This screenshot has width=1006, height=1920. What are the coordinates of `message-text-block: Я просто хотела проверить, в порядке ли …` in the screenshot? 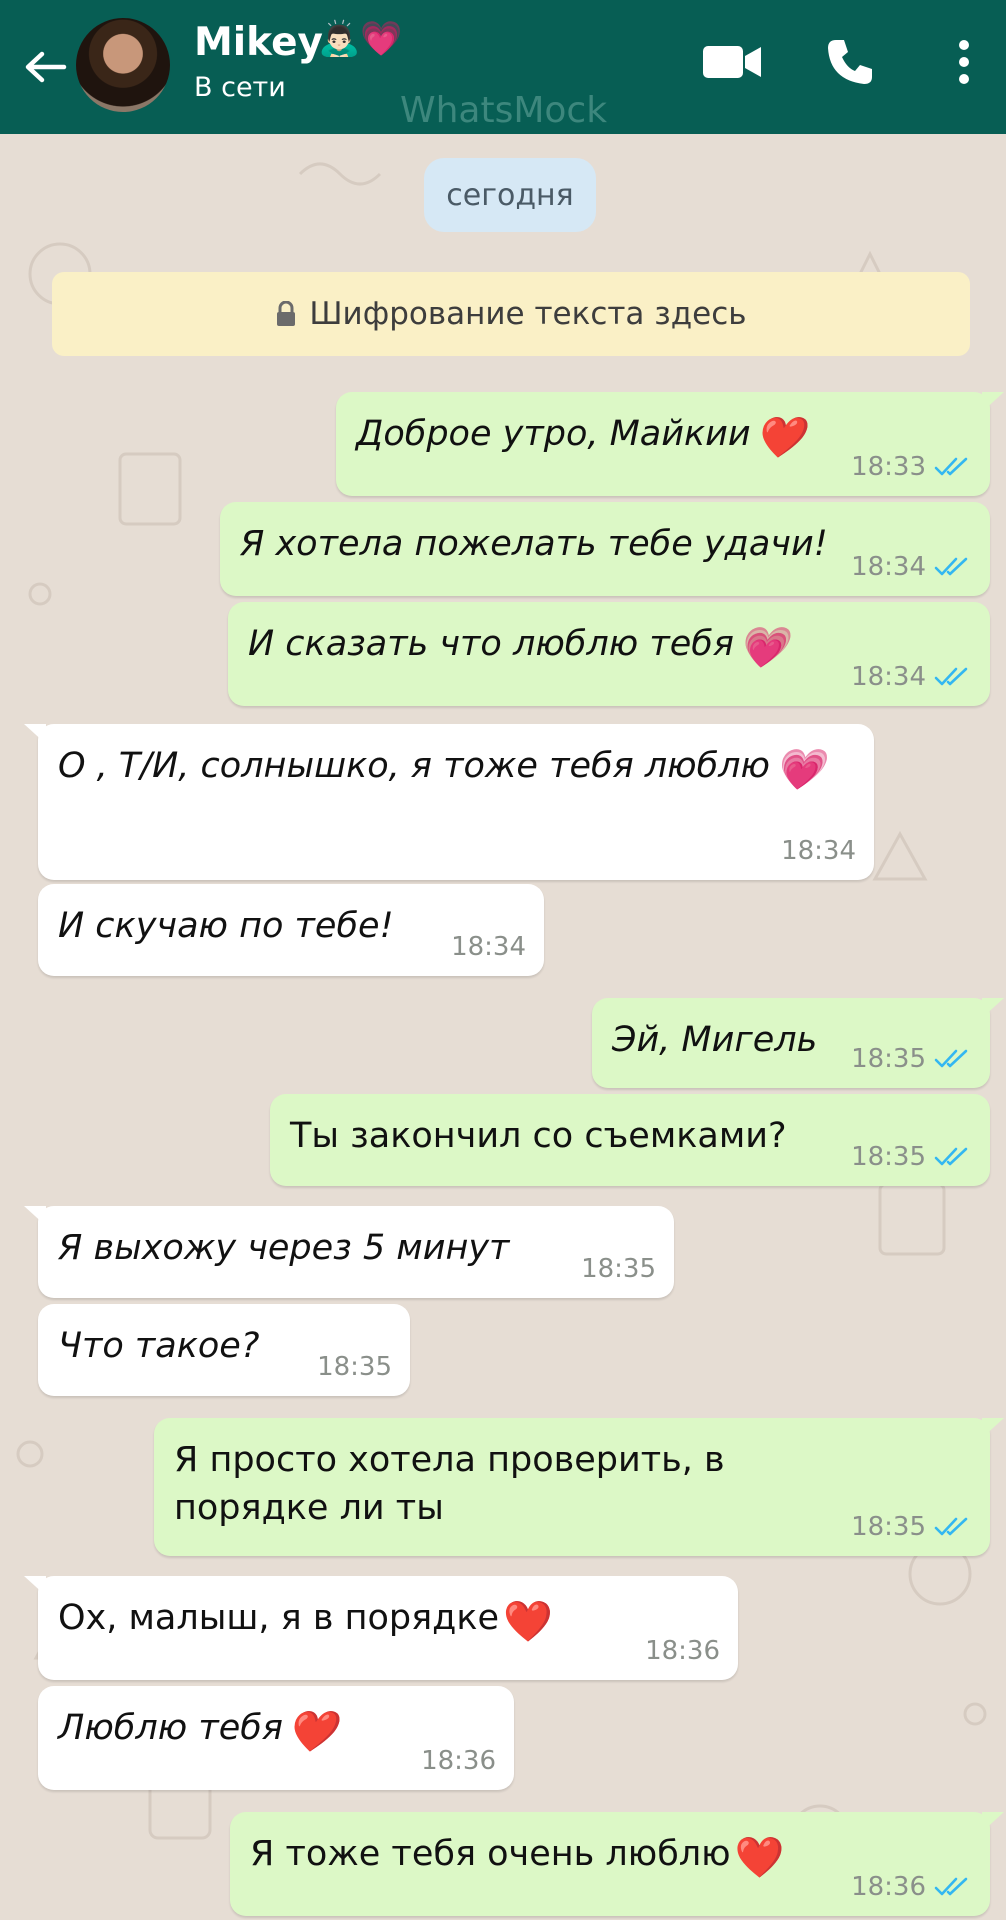 It's located at (507, 1484).